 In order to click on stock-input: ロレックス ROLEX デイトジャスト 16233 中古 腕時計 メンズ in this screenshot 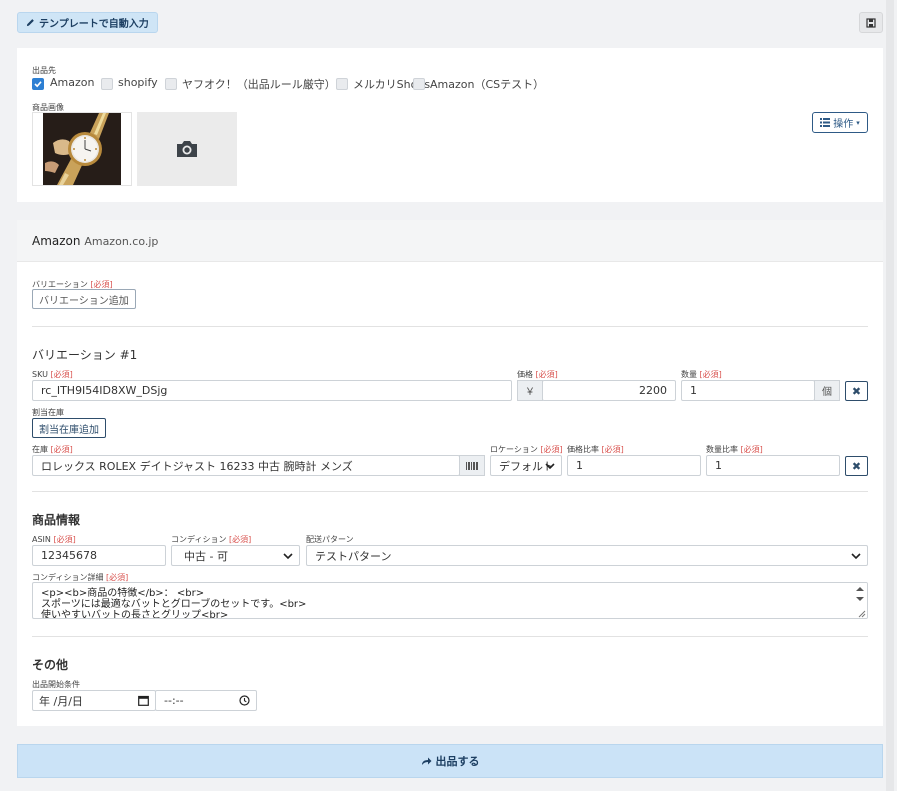, I will do `click(246, 465)`.